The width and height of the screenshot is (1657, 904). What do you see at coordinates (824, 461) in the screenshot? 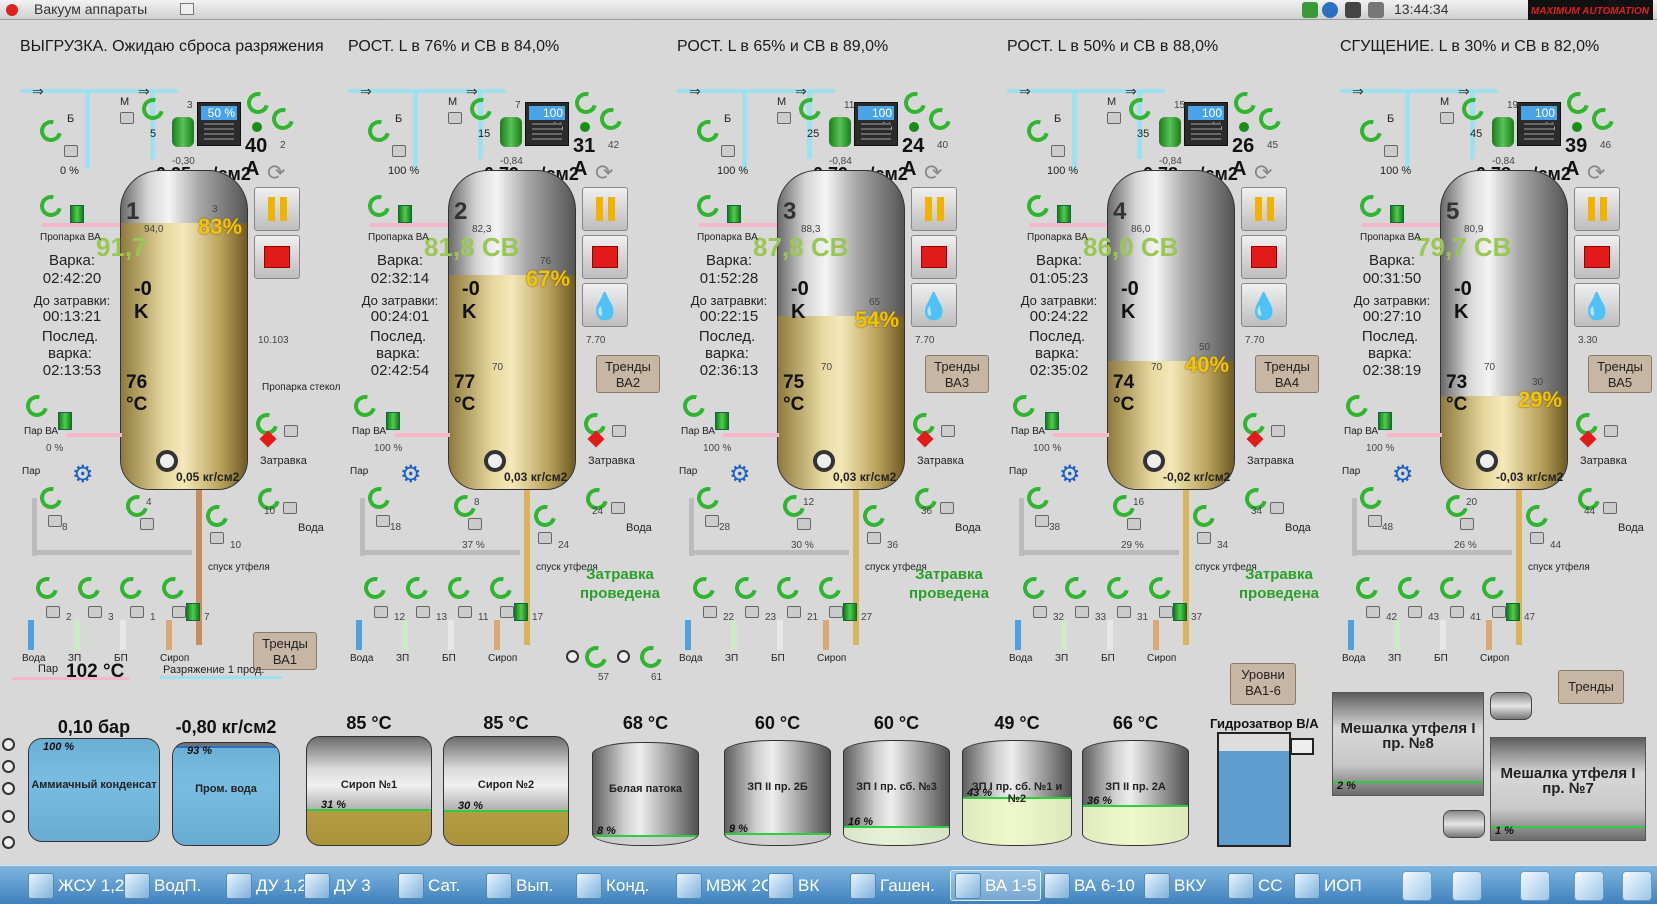
I see `outlet-valve` at bounding box center [824, 461].